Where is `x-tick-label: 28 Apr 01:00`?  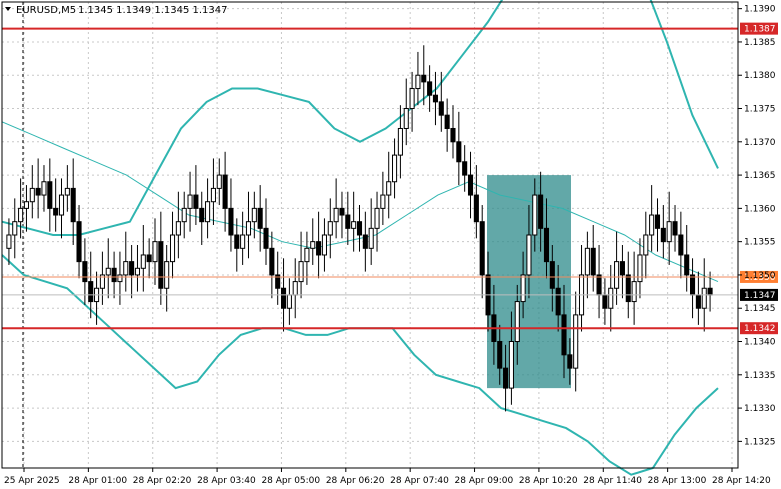 x-tick-label: 28 Apr 01:00 is located at coordinates (97, 481).